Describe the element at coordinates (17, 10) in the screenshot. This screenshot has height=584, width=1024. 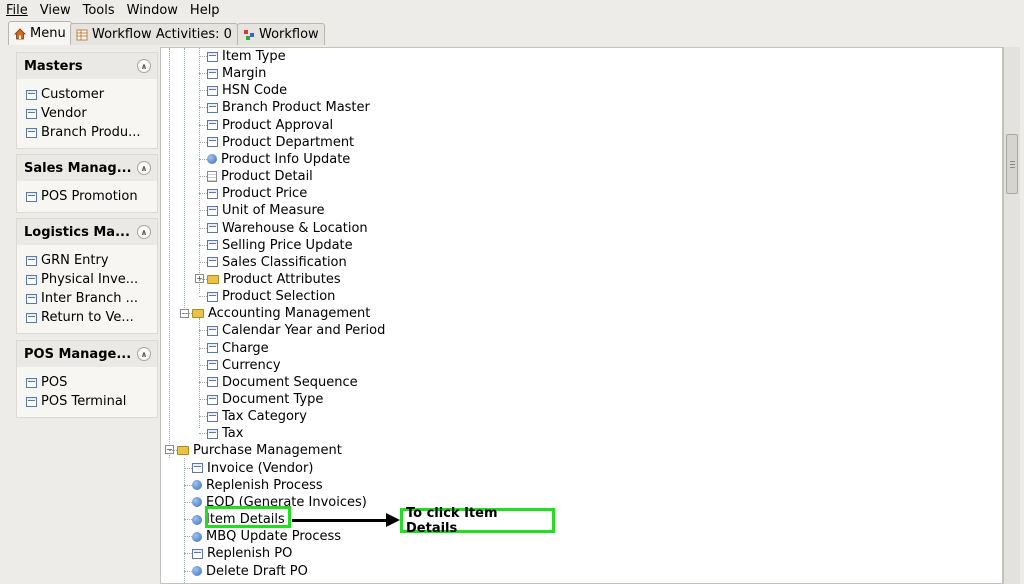
I see `menu-file: File` at that location.